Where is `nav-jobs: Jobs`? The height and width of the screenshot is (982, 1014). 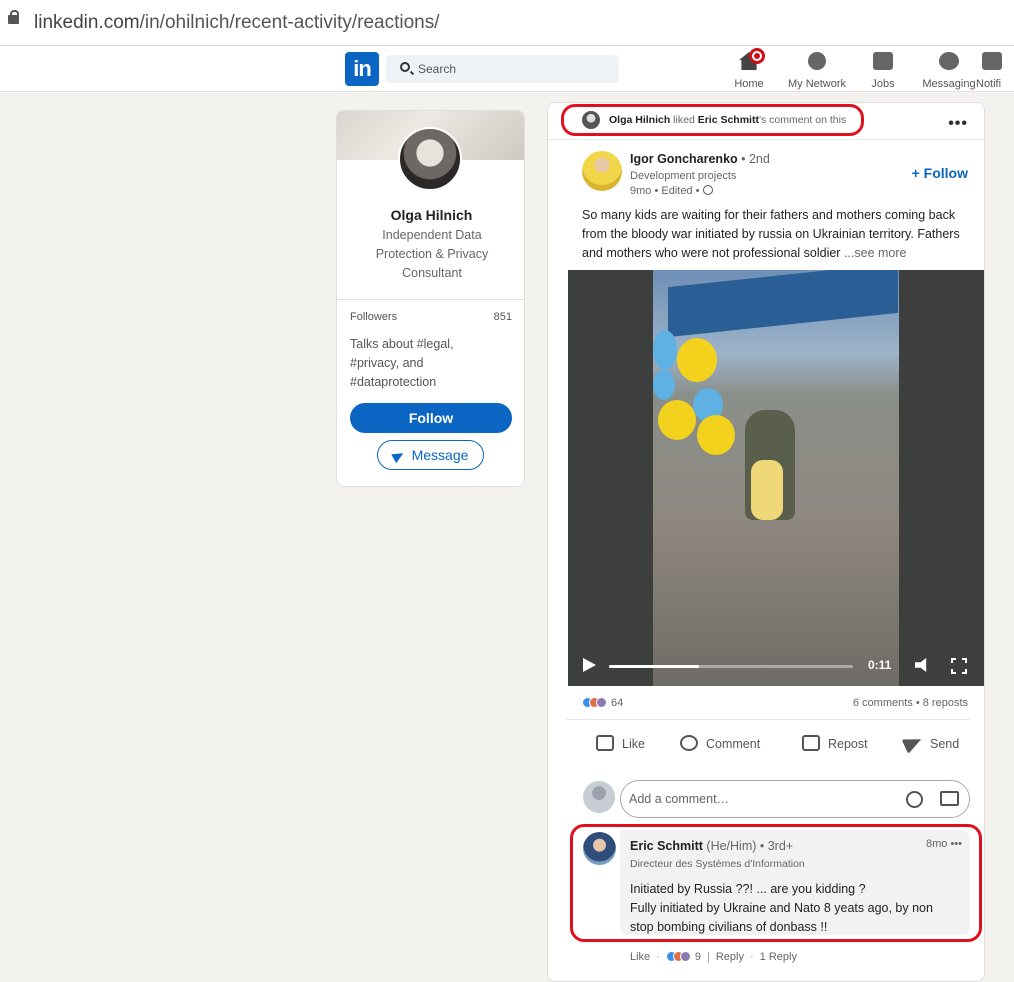
nav-jobs: Jobs is located at coordinates (883, 71).